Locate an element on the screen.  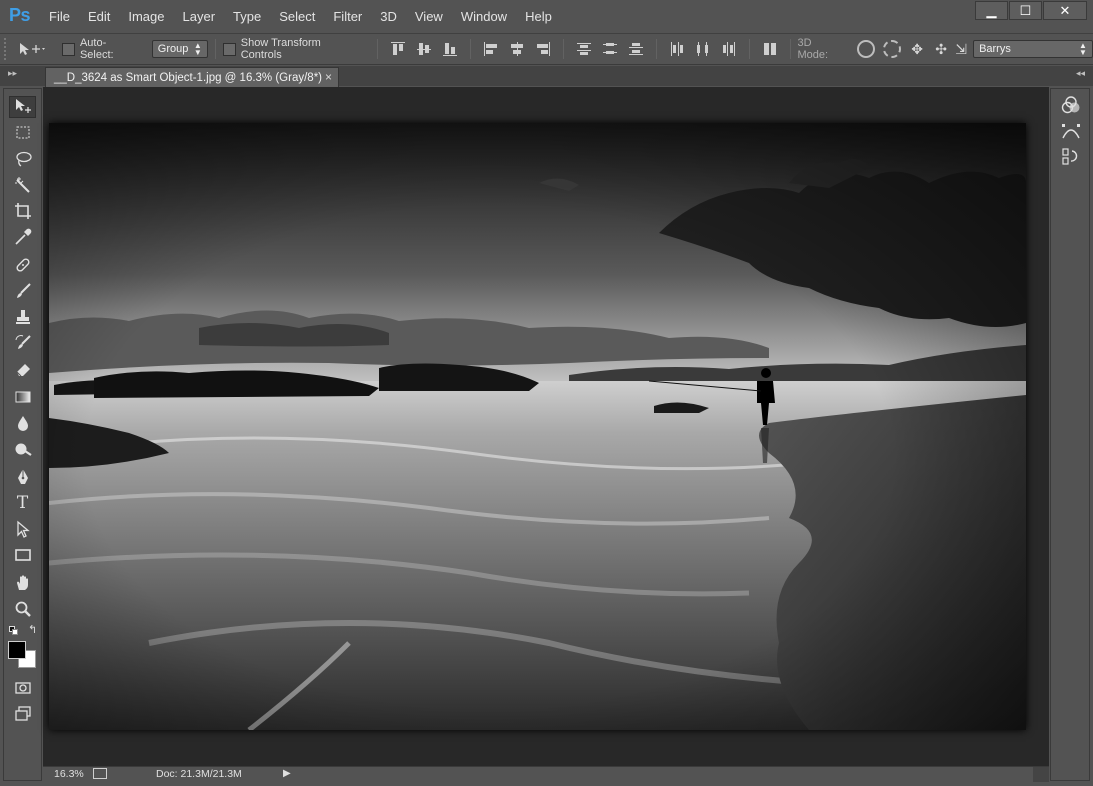
distribute-vertical-centers-icon is located at coordinates (609, 49).